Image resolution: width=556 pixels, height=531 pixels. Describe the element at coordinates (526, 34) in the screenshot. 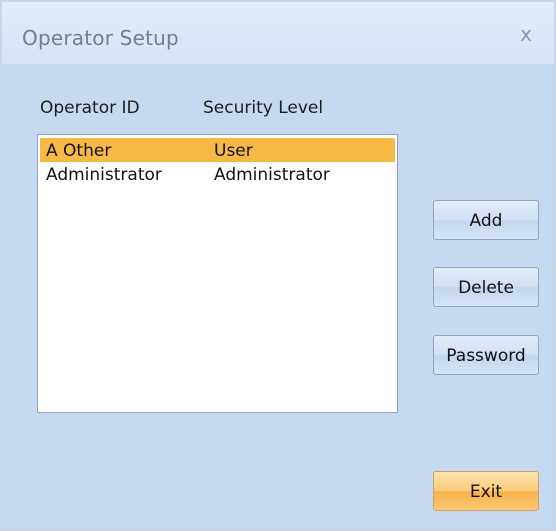

I see `close-icon: x` at that location.